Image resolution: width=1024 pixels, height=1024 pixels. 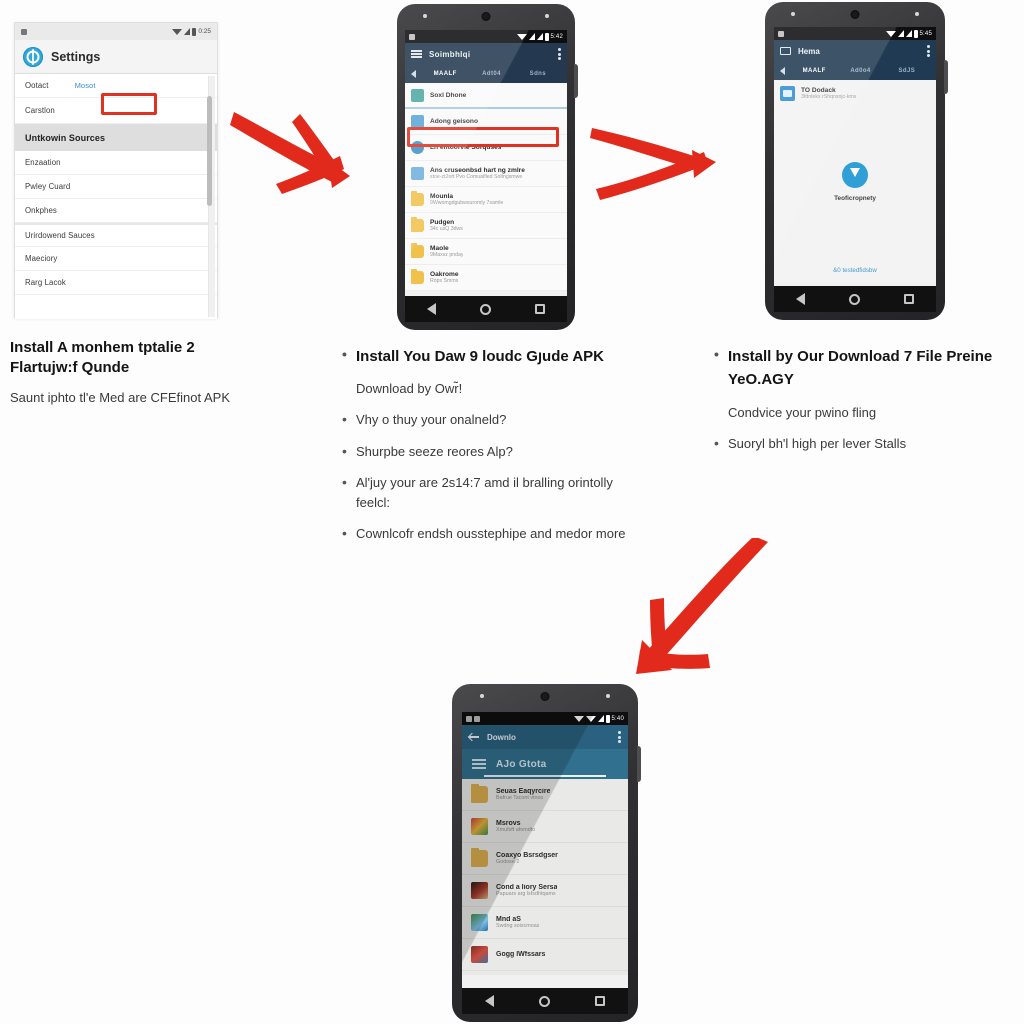 I want to click on tab-ad0o4: Ad0o4, so click(x=860, y=71).